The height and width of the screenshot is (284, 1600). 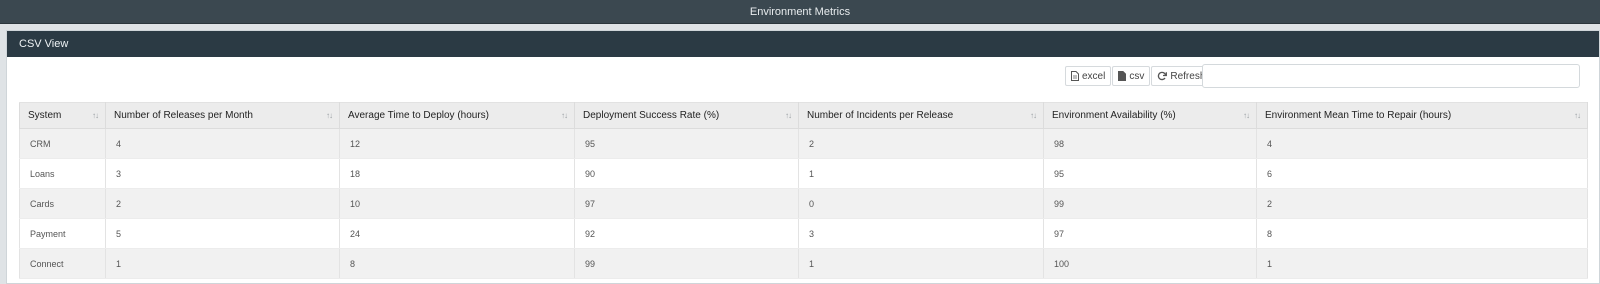 I want to click on app-title: Environment Metrics, so click(x=800, y=11).